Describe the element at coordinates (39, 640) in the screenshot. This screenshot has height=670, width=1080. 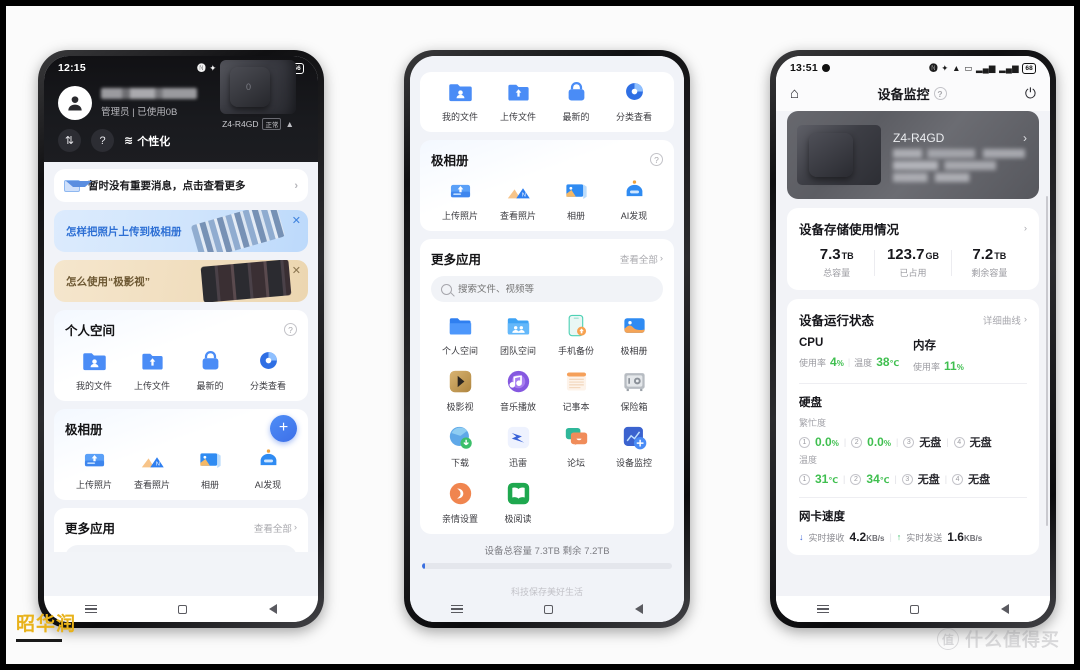
I see `watermark-left-bar` at that location.